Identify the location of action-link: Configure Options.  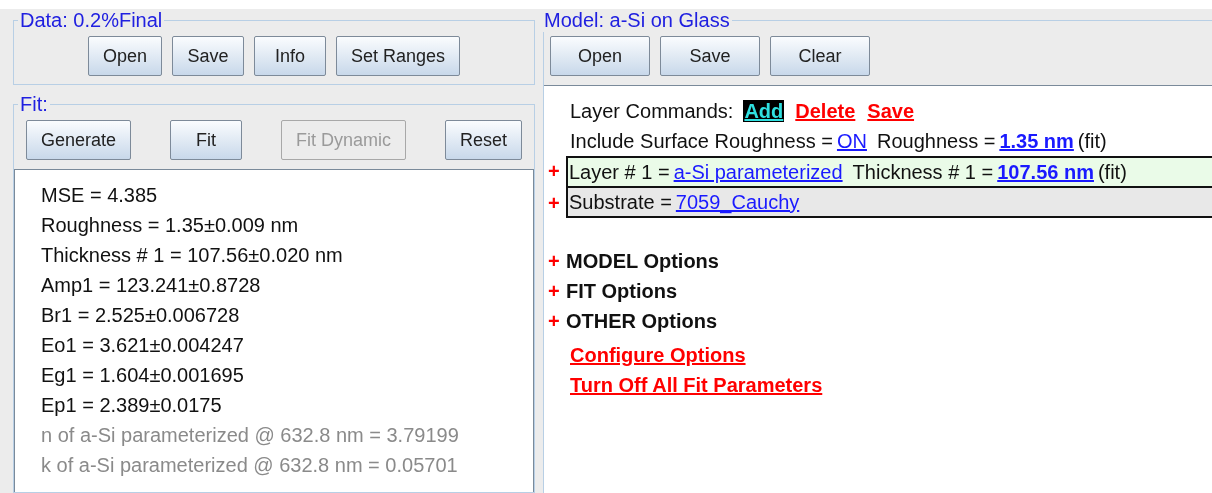
(658, 355).